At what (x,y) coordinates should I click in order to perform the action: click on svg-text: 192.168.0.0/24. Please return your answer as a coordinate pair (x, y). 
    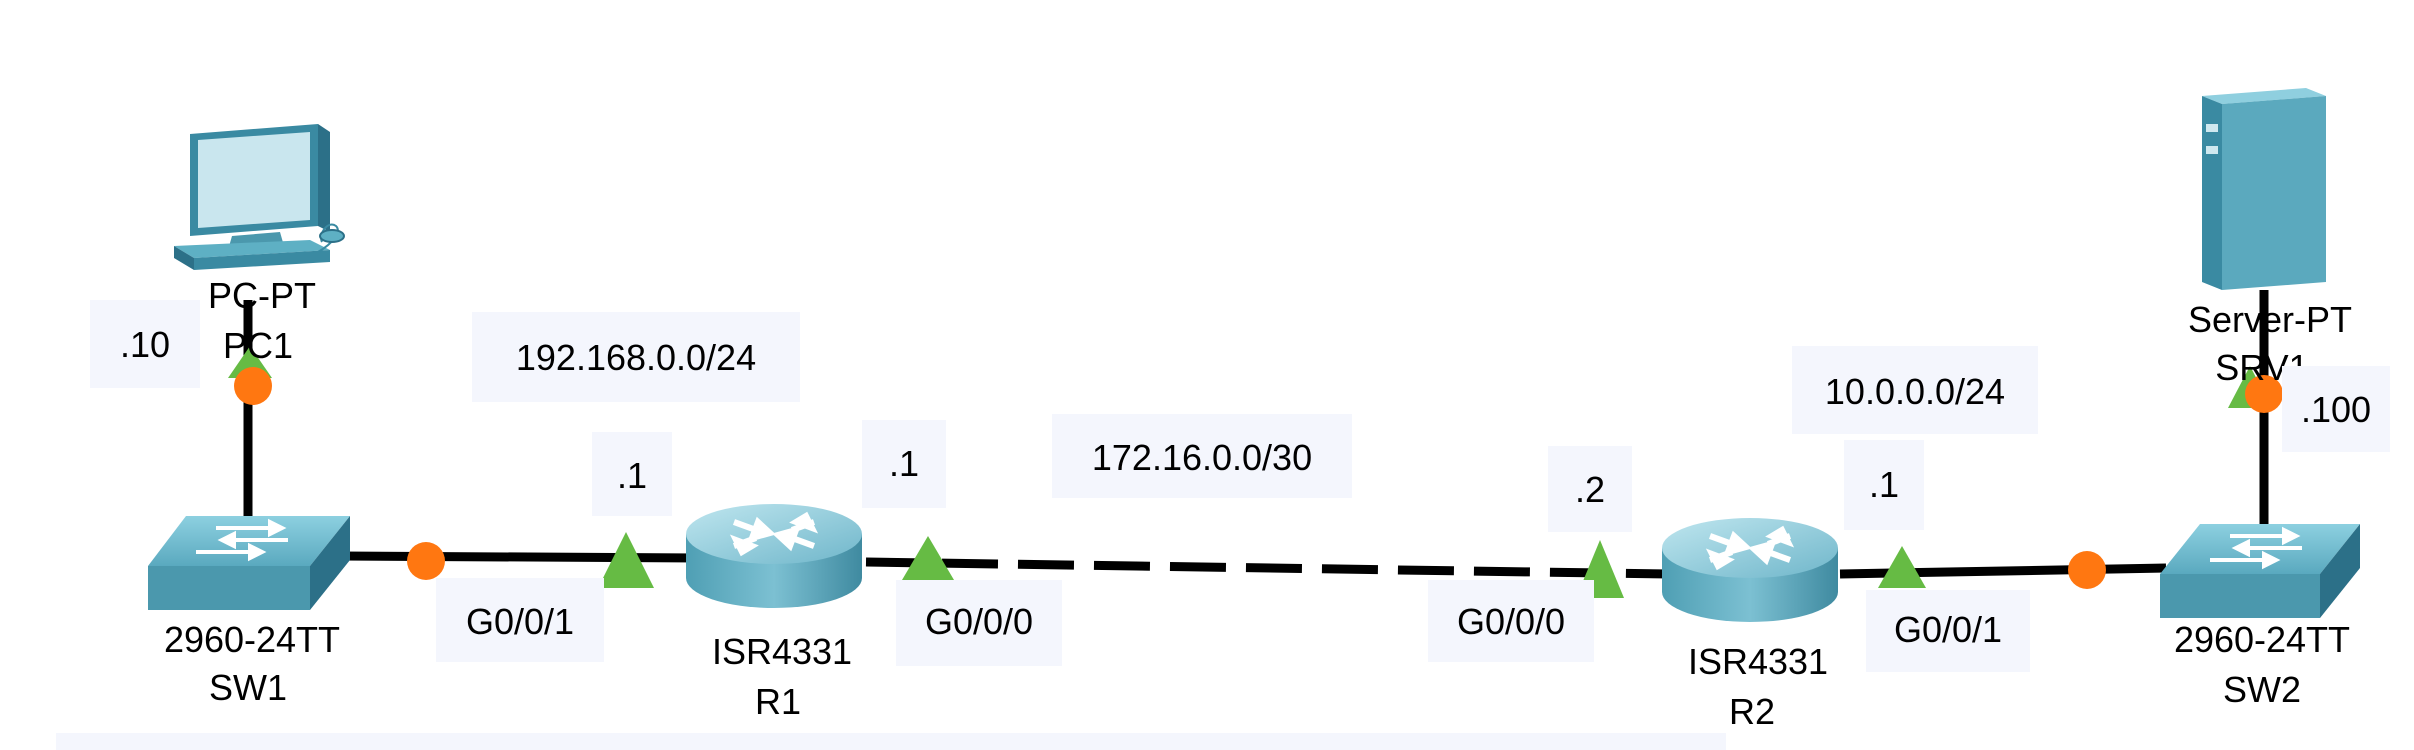
    Looking at the image, I should click on (636, 357).